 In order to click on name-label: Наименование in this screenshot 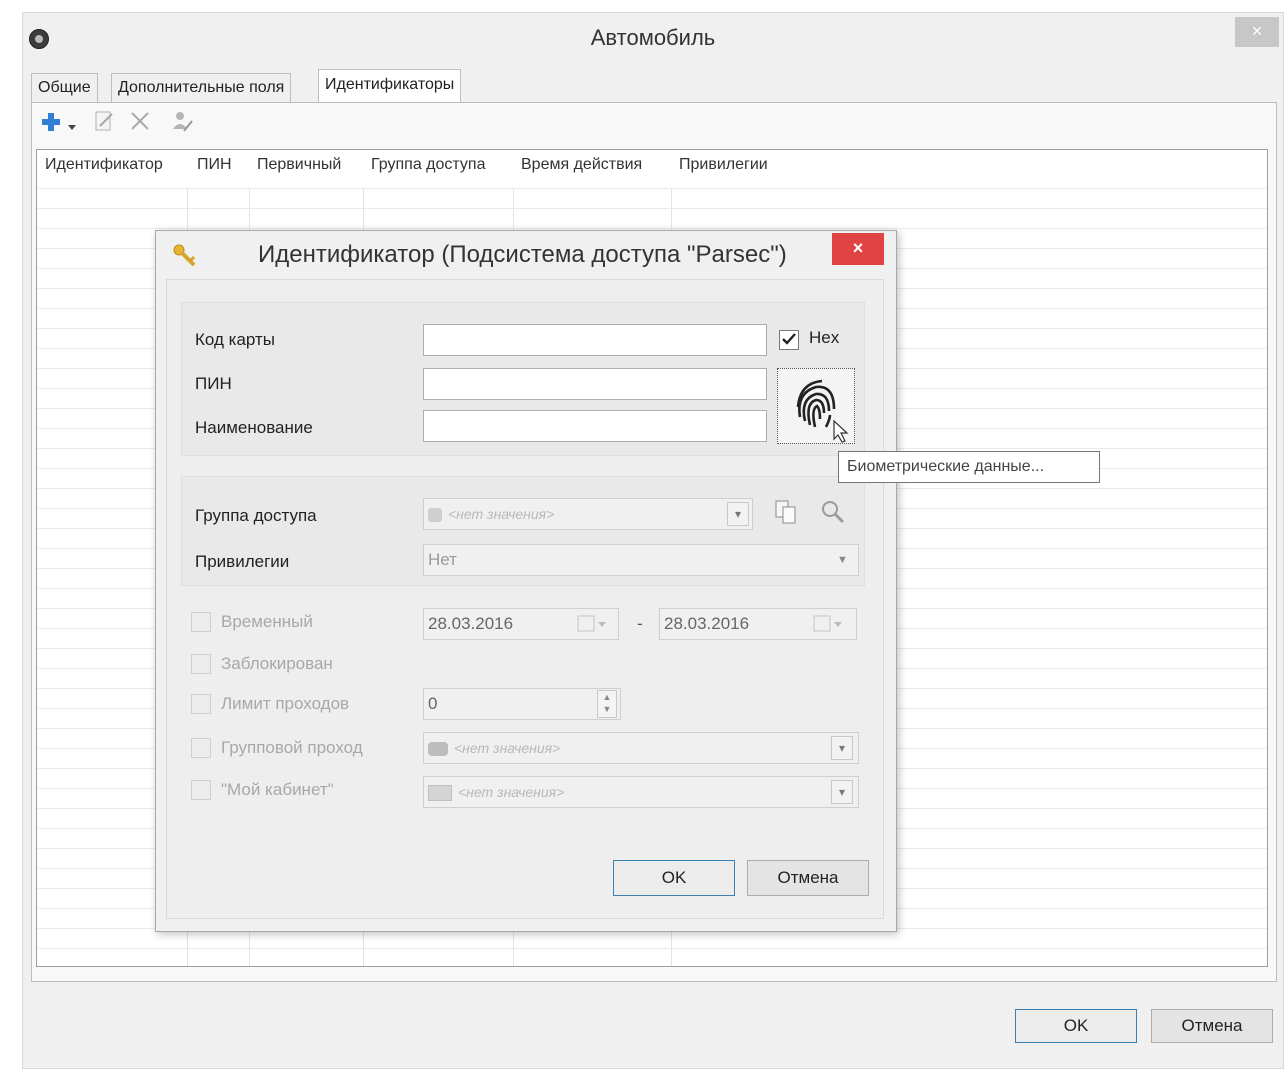, I will do `click(254, 427)`.